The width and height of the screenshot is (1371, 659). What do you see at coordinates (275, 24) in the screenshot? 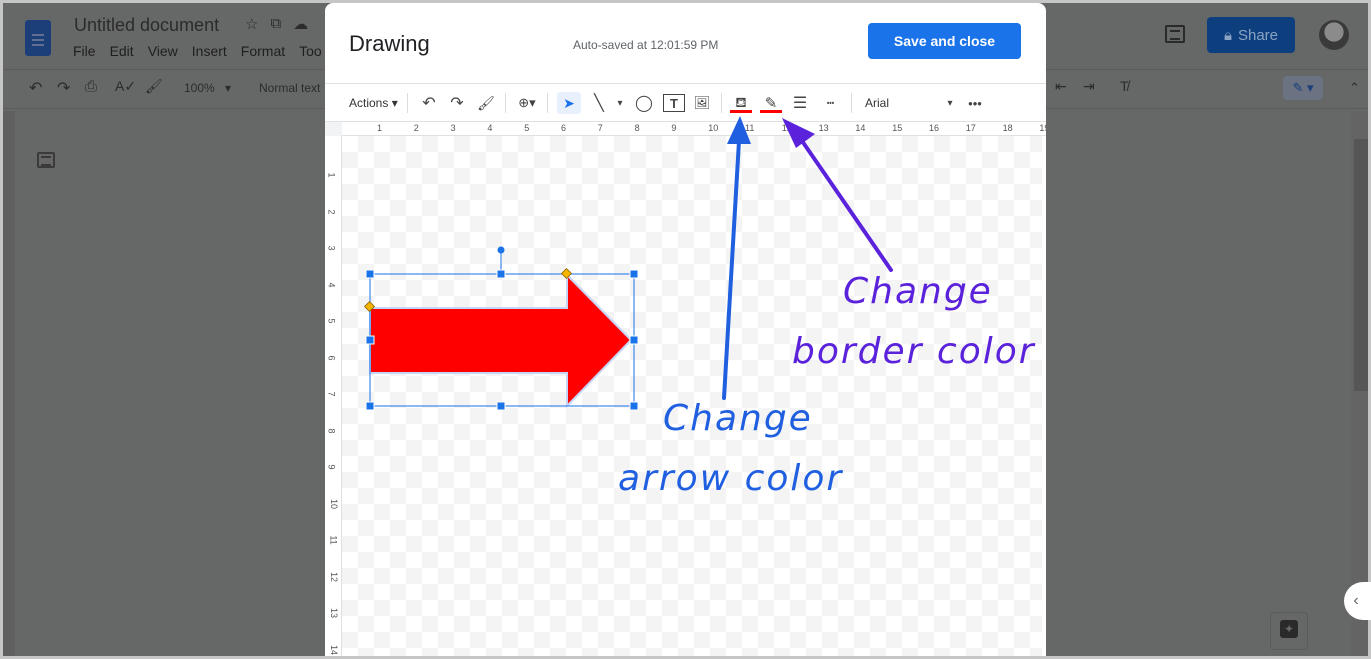
I see `move-folder-icon: ⧉` at bounding box center [275, 24].